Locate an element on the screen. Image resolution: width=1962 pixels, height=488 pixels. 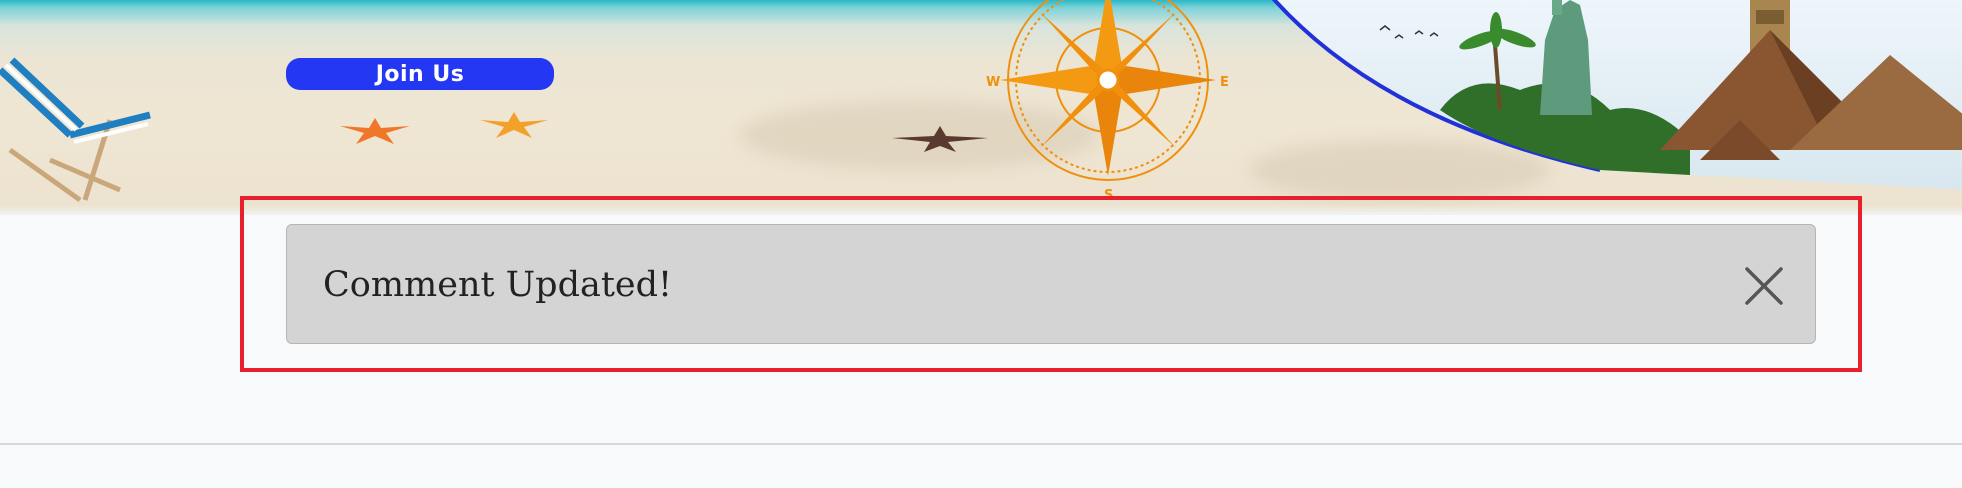
close-icon is located at coordinates (1764, 286).